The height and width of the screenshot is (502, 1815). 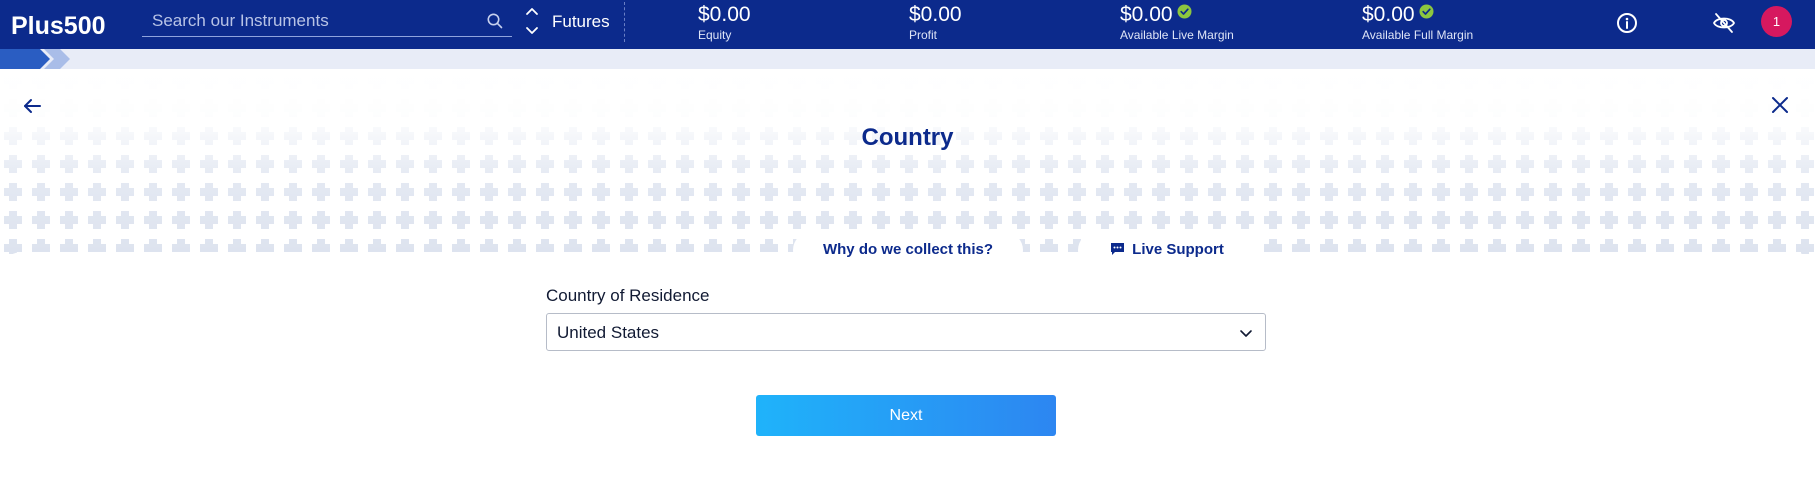 What do you see at coordinates (58, 26) in the screenshot?
I see `logo-text: Plus500` at bounding box center [58, 26].